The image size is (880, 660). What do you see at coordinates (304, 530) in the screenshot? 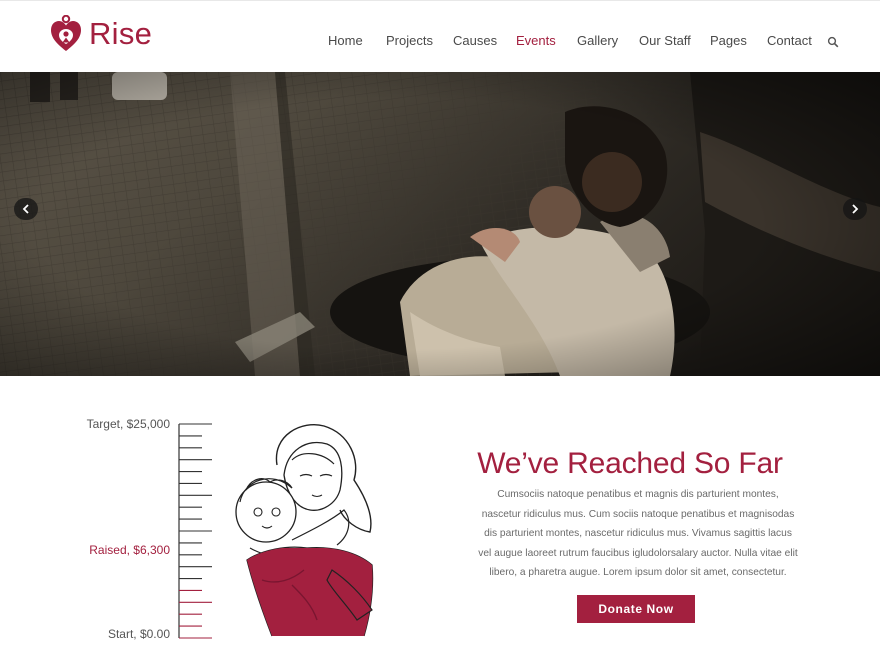
I see `mother-child-illustration` at bounding box center [304, 530].